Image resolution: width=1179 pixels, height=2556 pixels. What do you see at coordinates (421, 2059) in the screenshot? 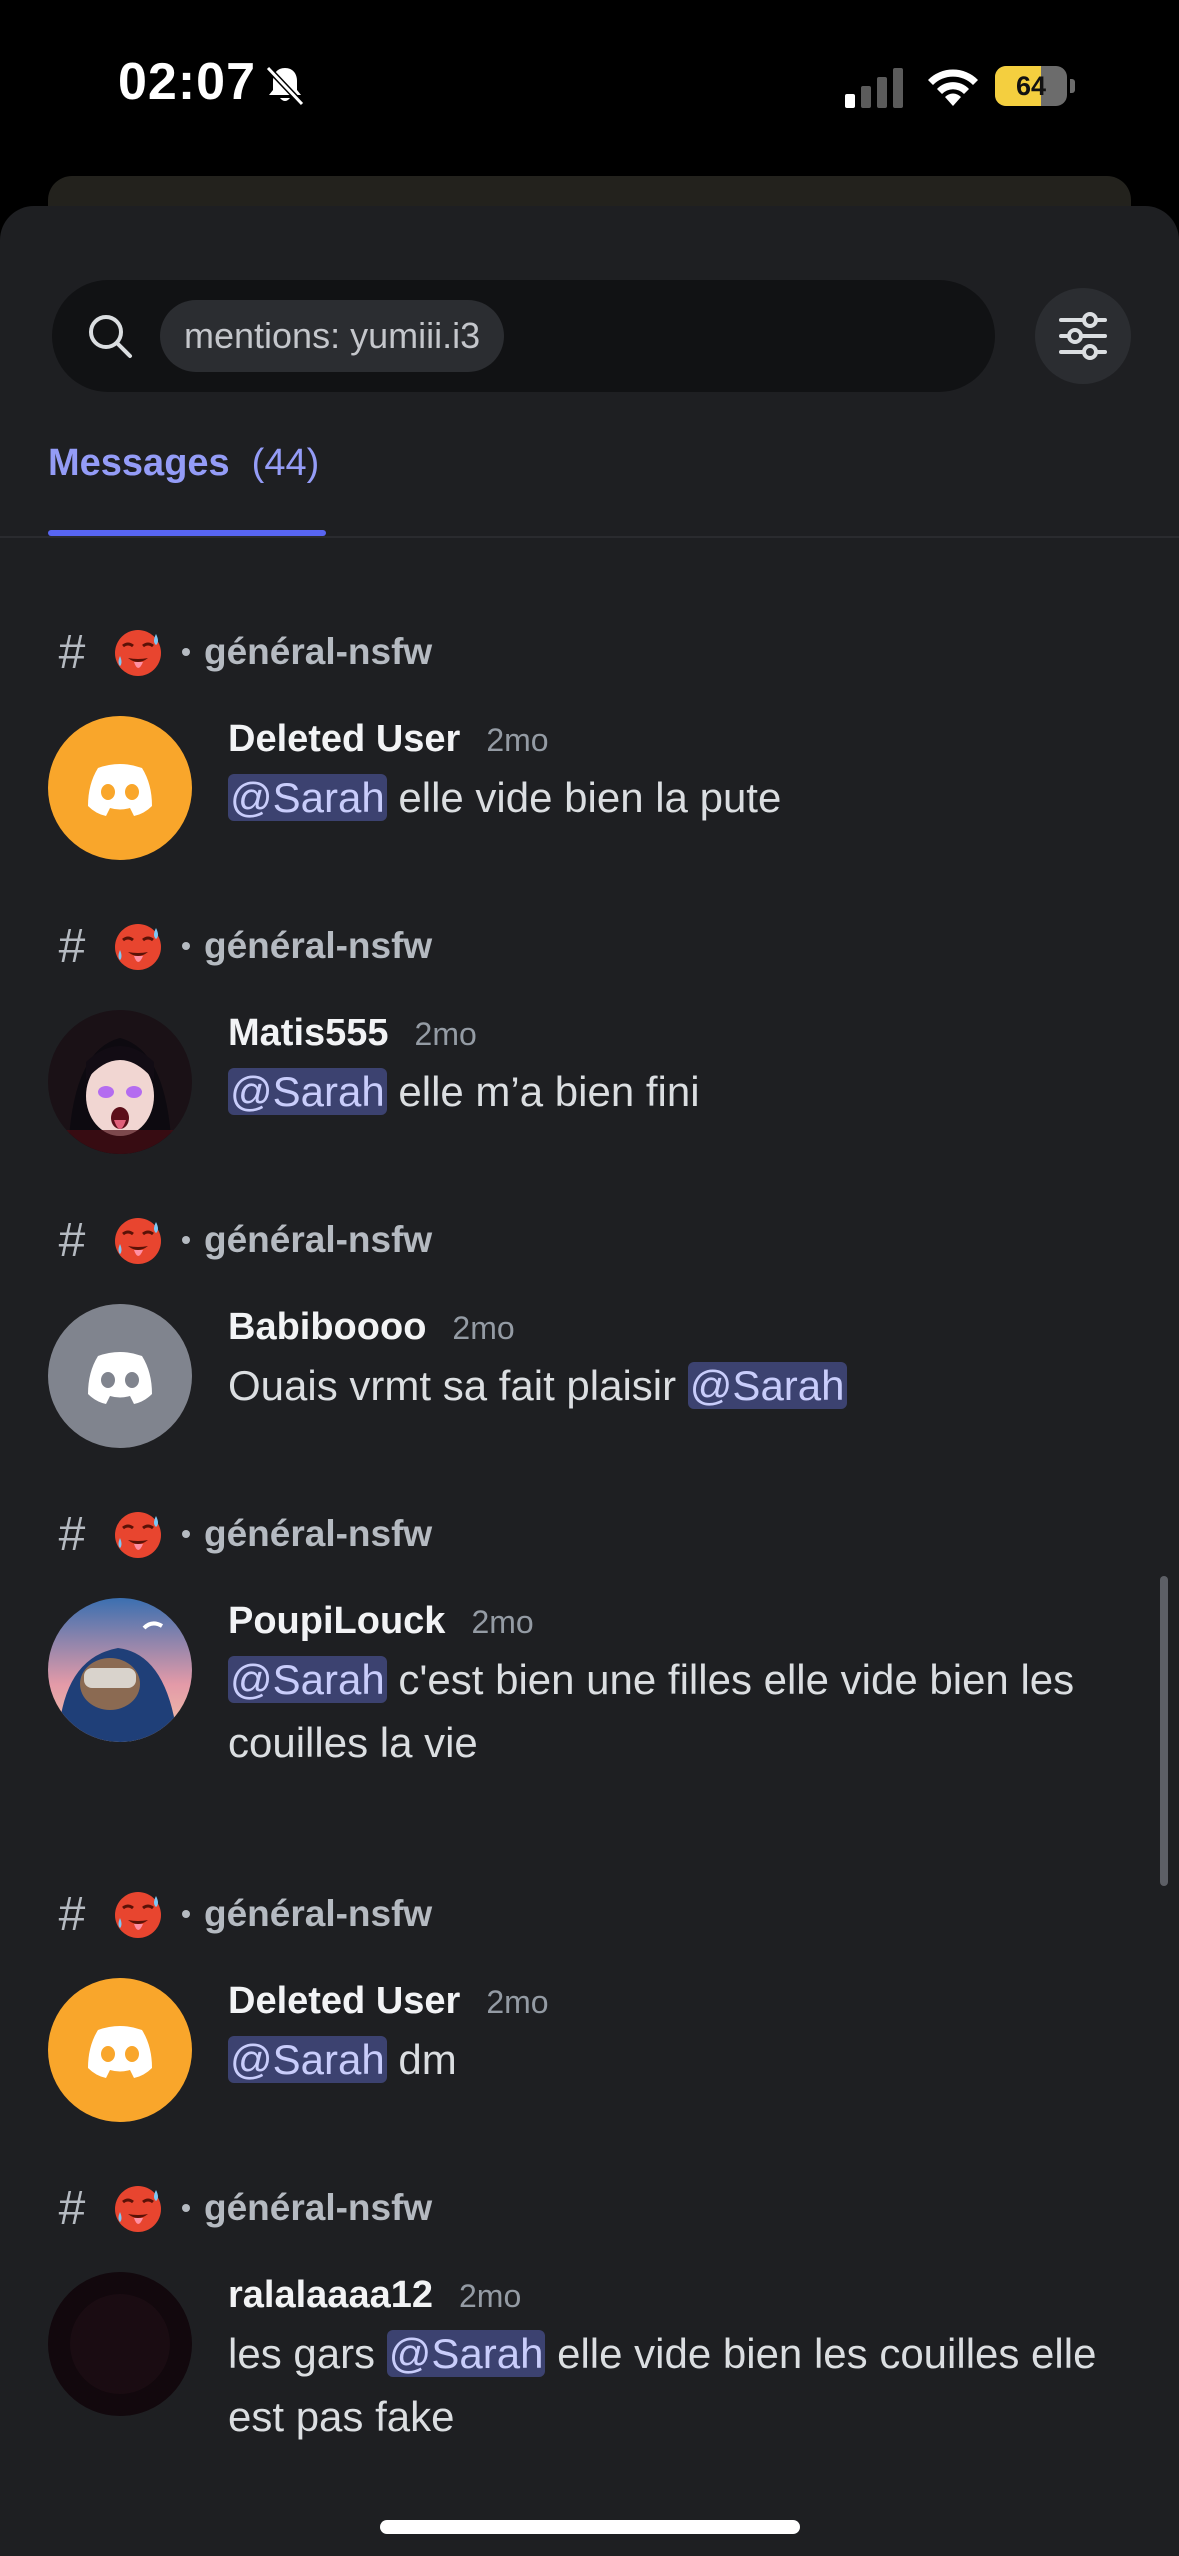
I see `message-text-part: dm` at bounding box center [421, 2059].